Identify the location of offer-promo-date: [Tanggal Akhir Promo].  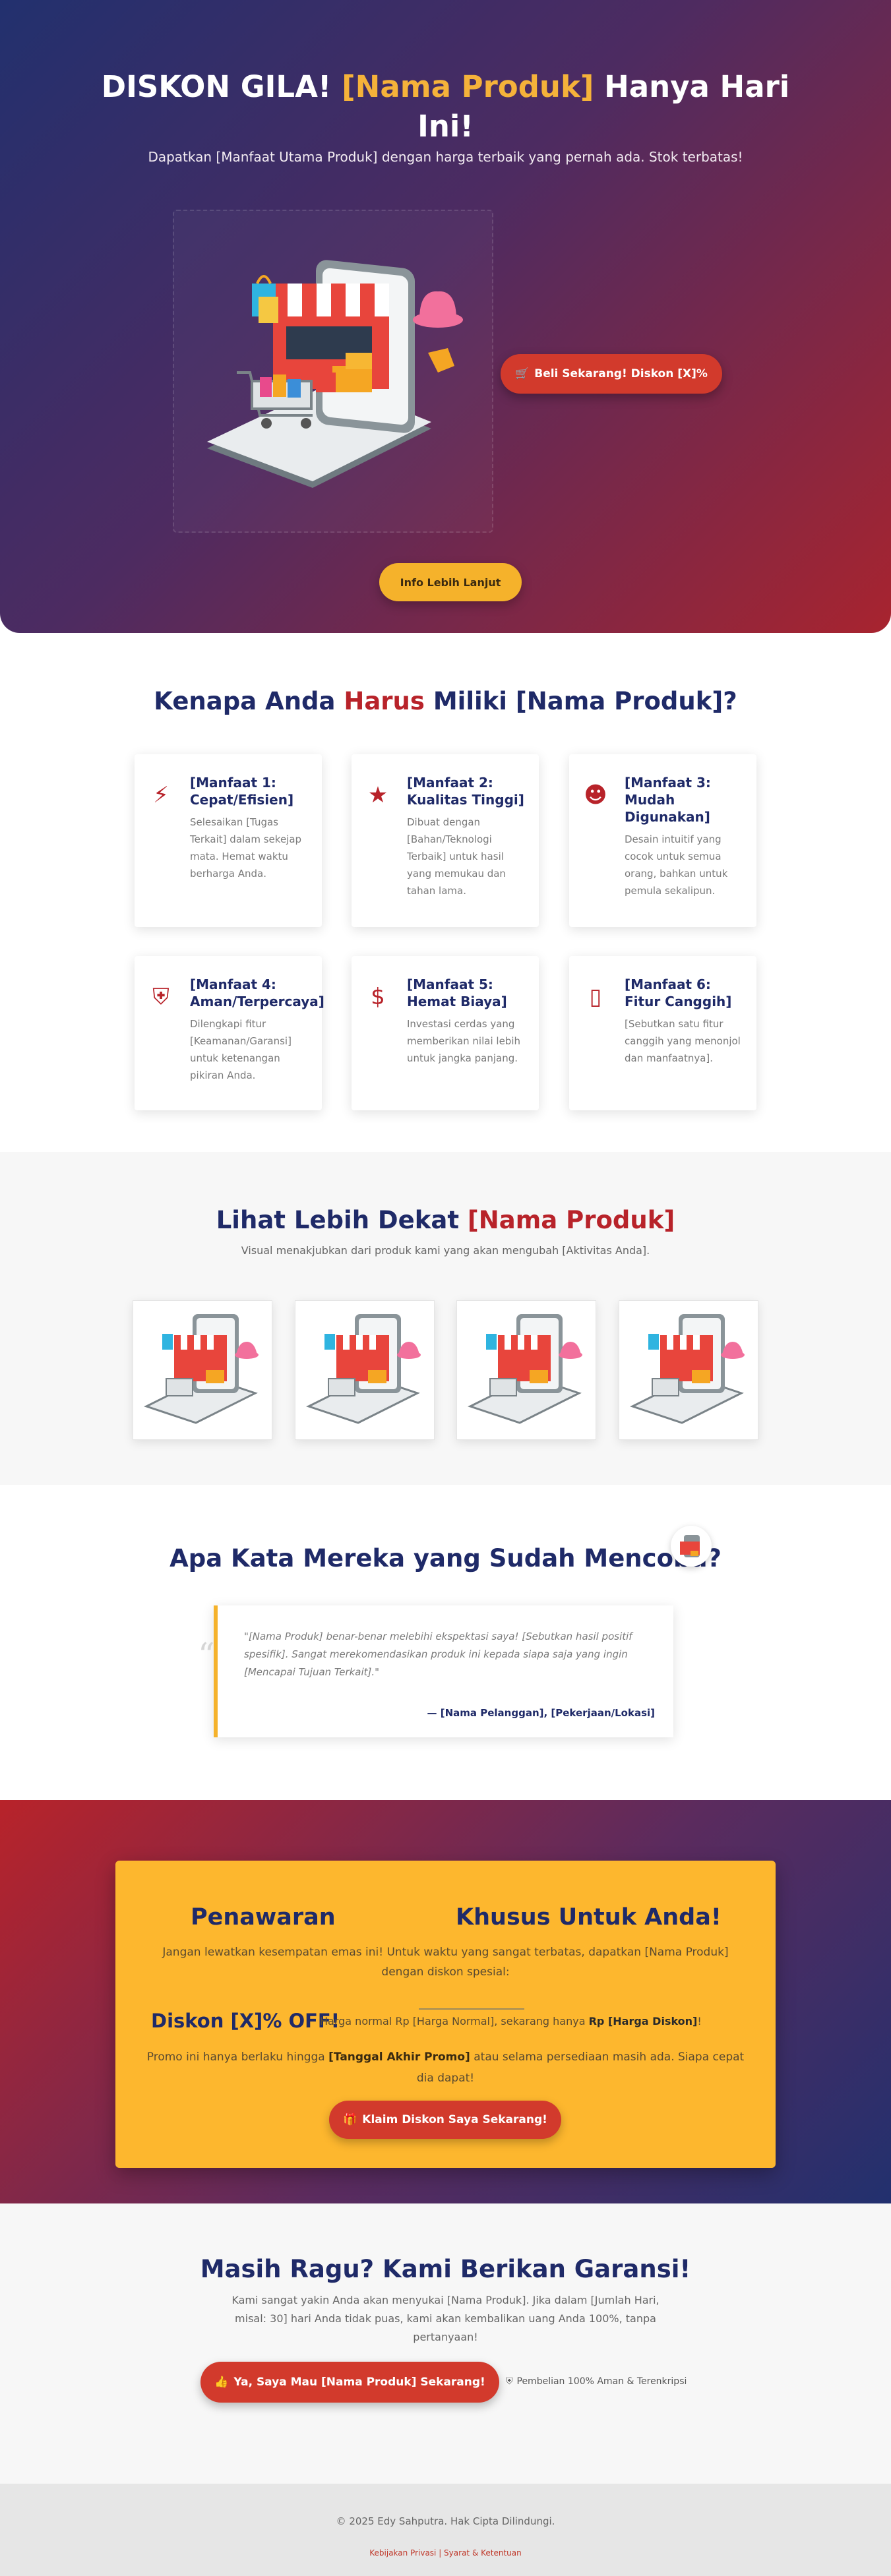
(399, 2057).